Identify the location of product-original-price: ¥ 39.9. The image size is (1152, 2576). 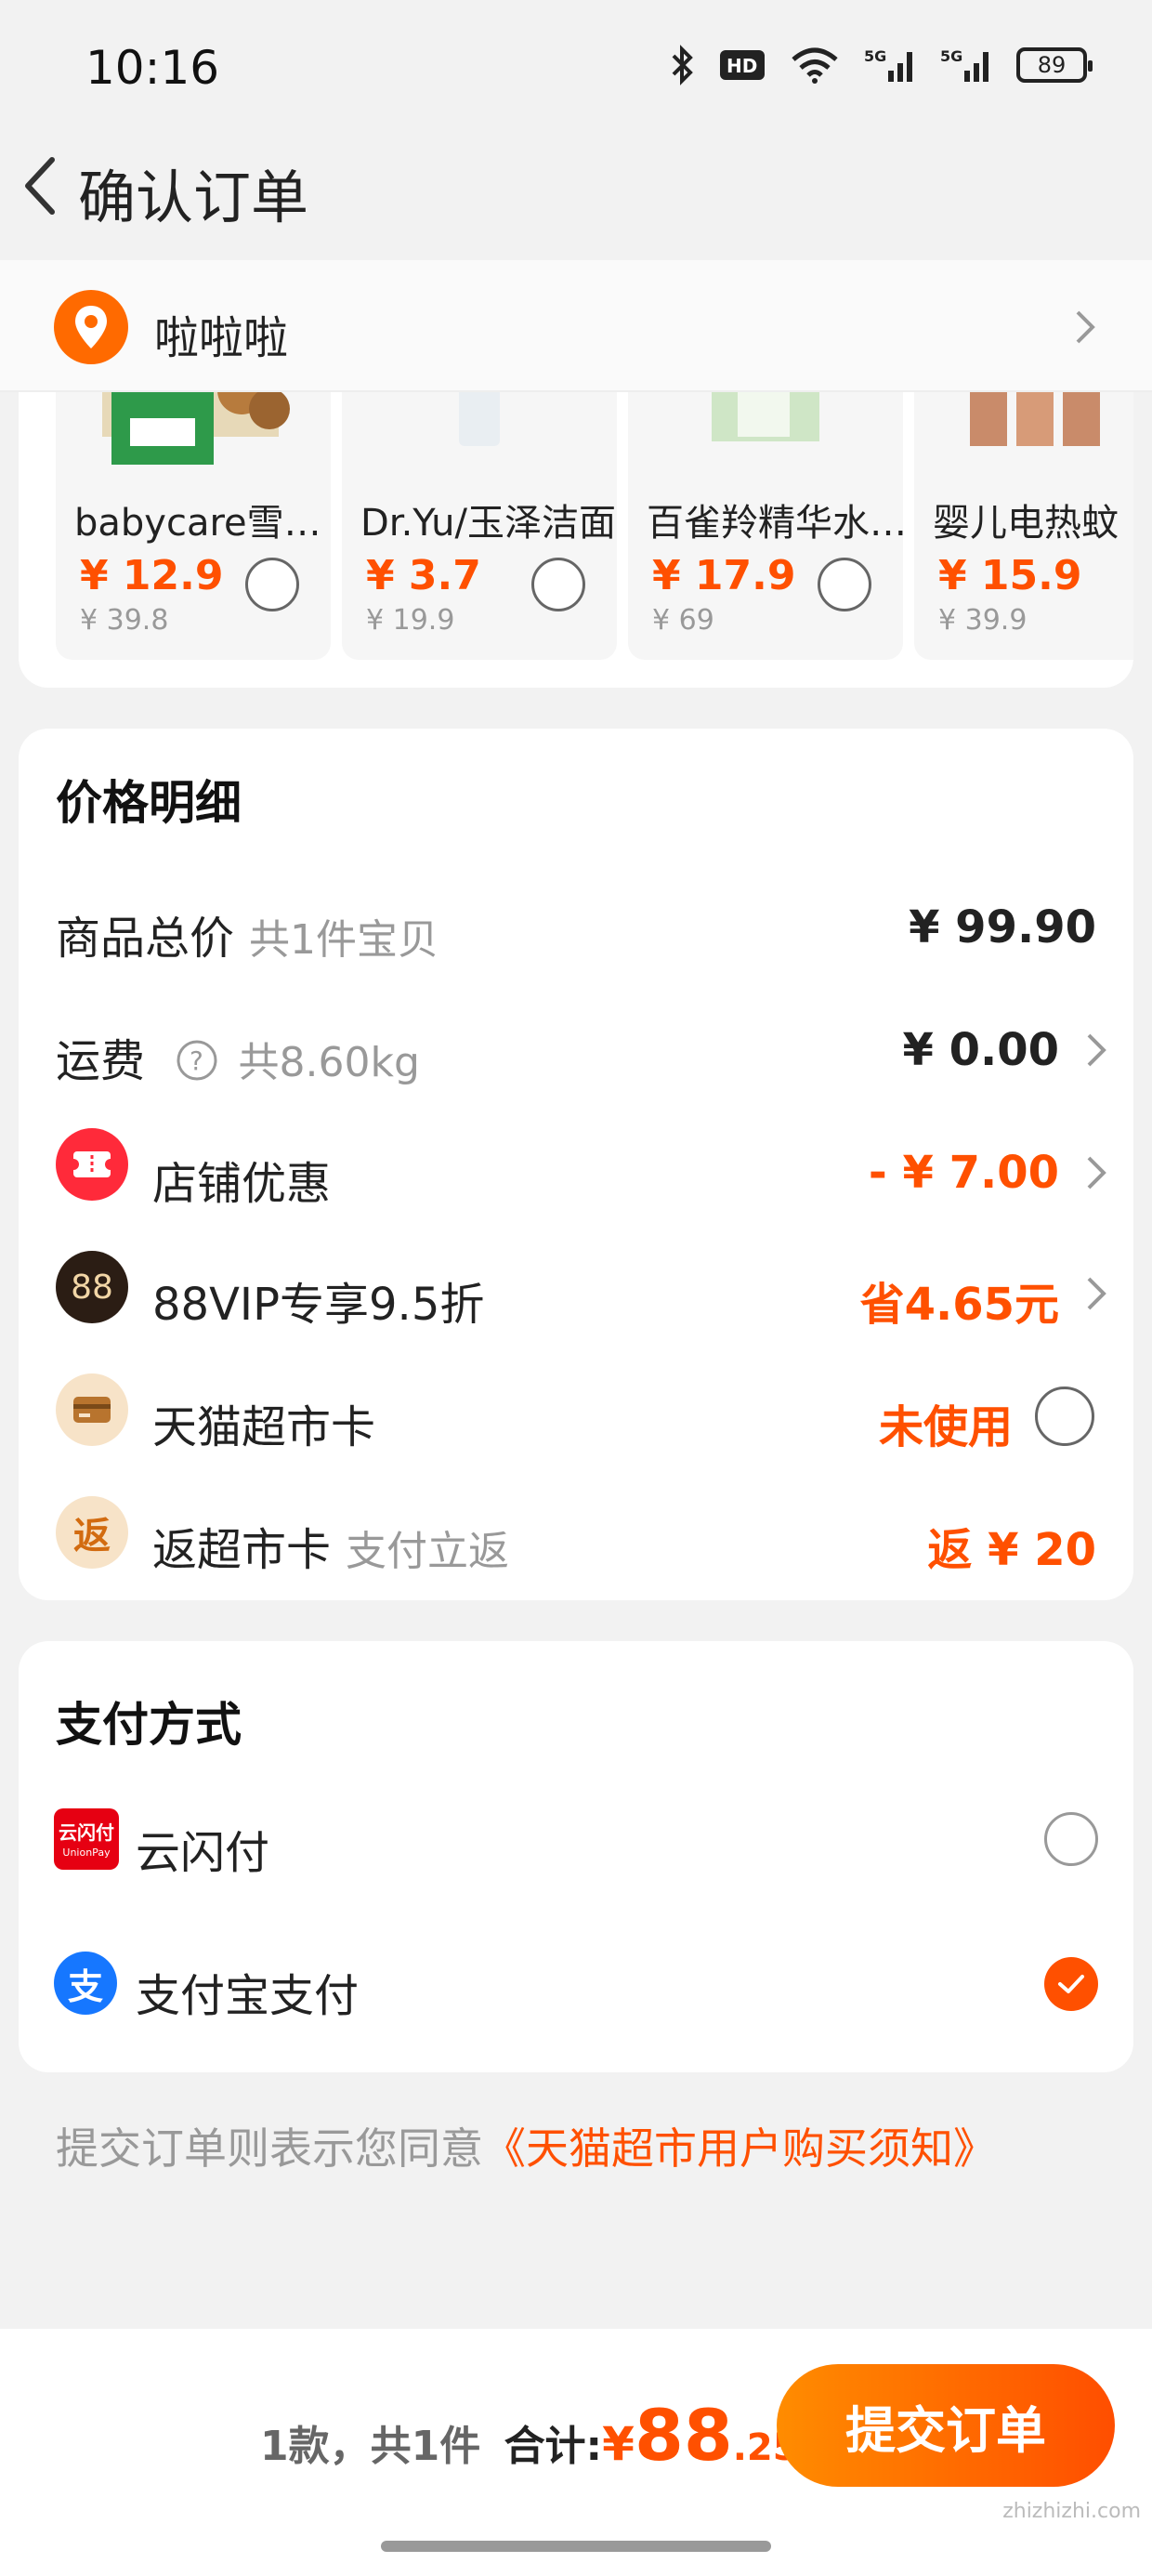
(983, 620).